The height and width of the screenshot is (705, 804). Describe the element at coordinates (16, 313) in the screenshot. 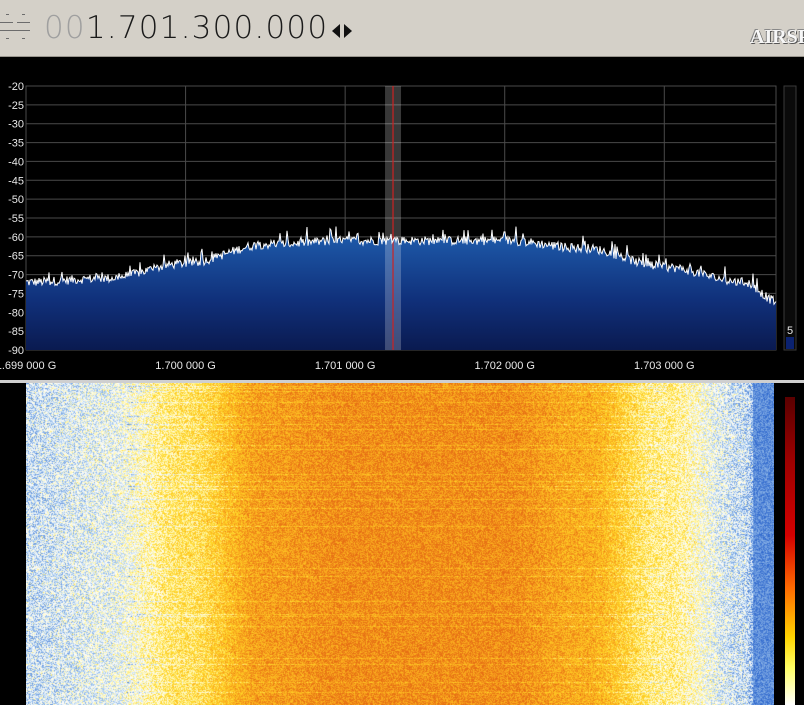

I see `y-tick-label: -80` at that location.